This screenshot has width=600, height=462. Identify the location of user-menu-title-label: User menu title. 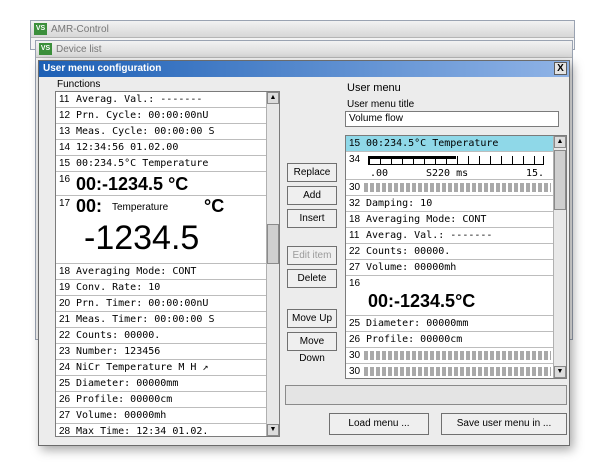
(381, 104).